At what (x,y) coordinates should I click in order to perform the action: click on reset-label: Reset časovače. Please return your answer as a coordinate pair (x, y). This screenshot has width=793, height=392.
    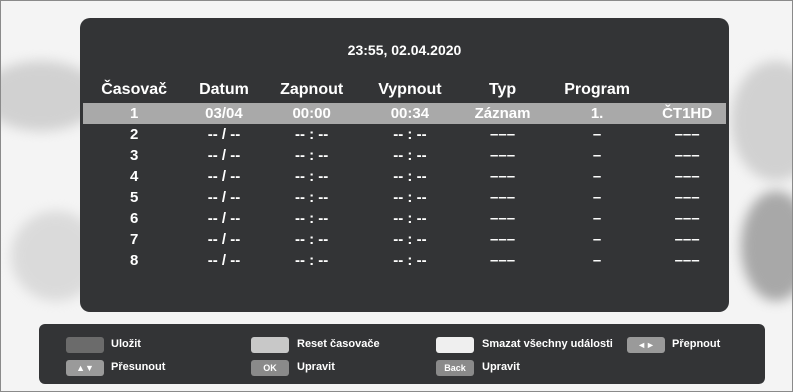
    Looking at the image, I should click on (338, 344).